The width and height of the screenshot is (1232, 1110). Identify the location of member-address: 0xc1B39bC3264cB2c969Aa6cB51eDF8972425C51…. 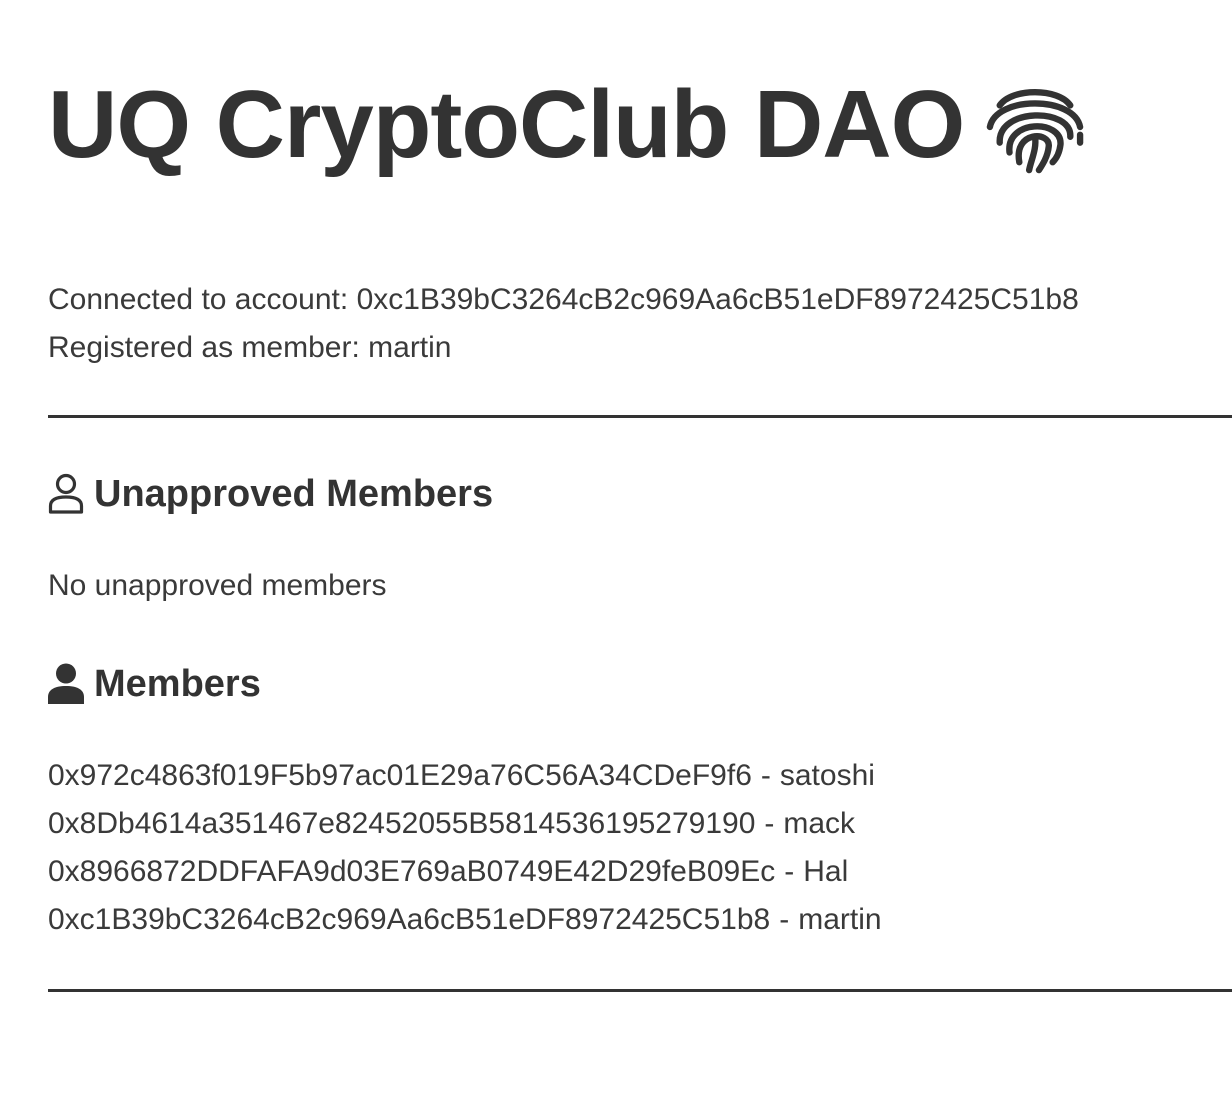
(409, 919).